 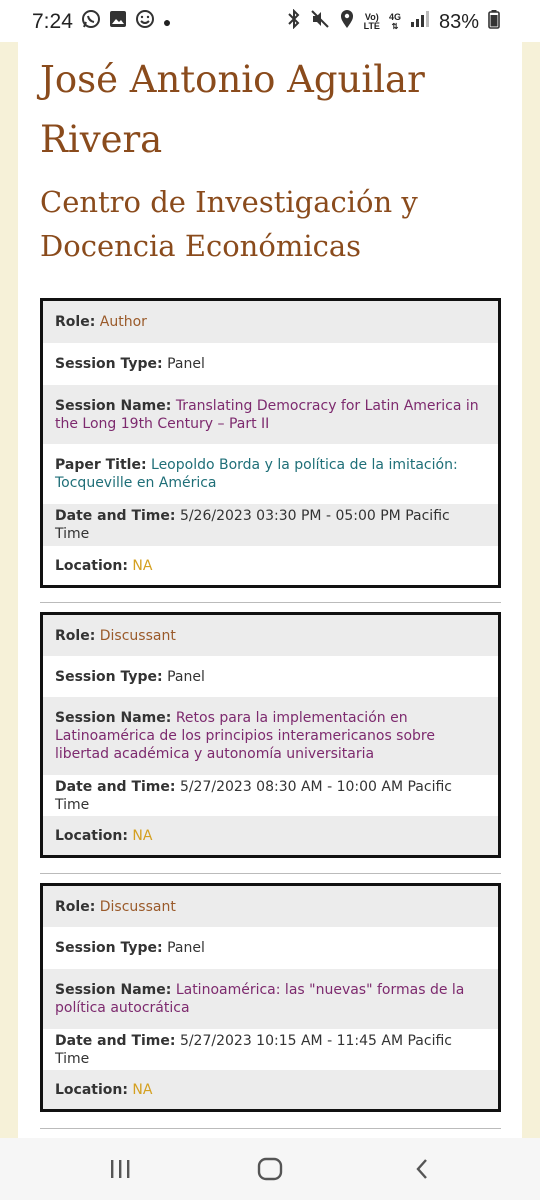 I want to click on home-icon, so click(x=270, y=1169).